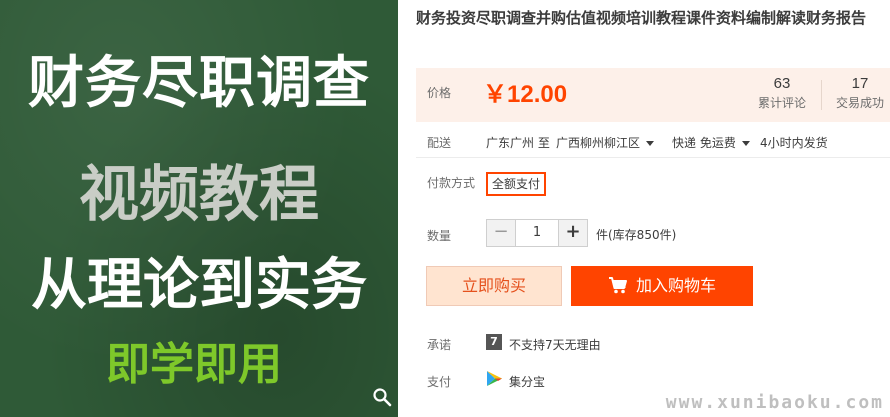 The height and width of the screenshot is (417, 890). Describe the element at coordinates (451, 183) in the screenshot. I see `payment-label: 付款方式` at that location.